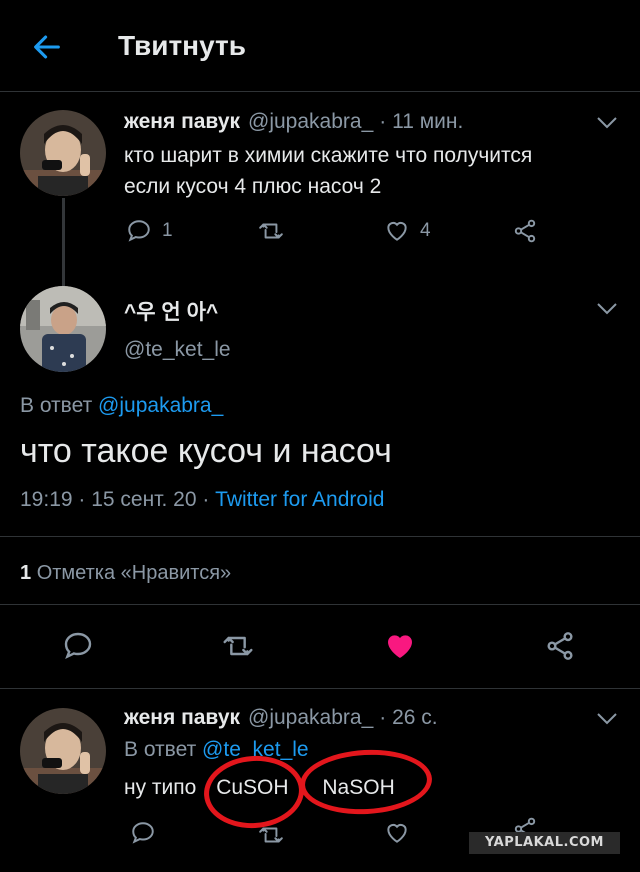 The height and width of the screenshot is (872, 640). I want to click on reply-count: 1, so click(167, 230).